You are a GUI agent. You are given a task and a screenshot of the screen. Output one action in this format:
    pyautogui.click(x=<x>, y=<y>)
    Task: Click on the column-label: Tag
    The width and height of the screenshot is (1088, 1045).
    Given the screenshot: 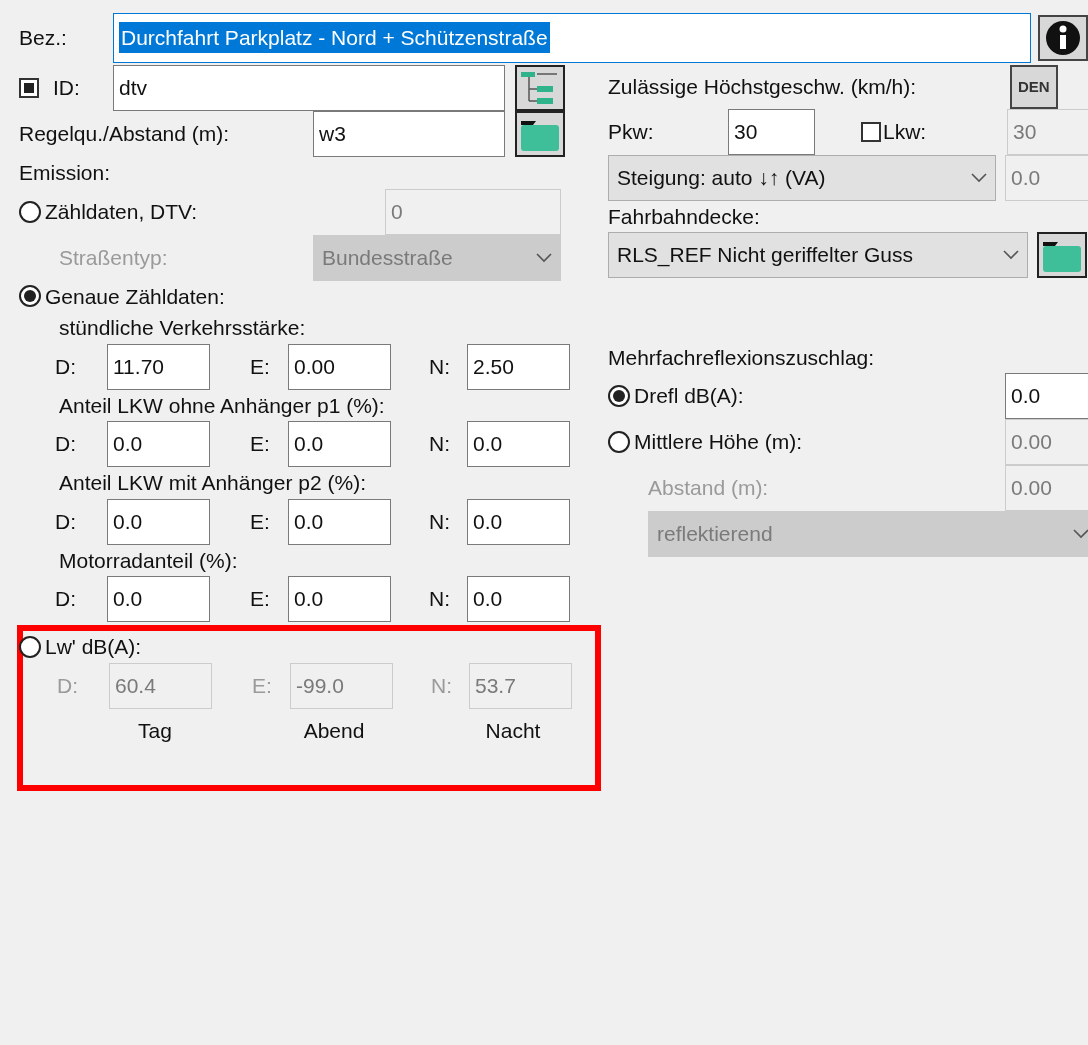 What is the action you would take?
    pyautogui.click(x=155, y=730)
    